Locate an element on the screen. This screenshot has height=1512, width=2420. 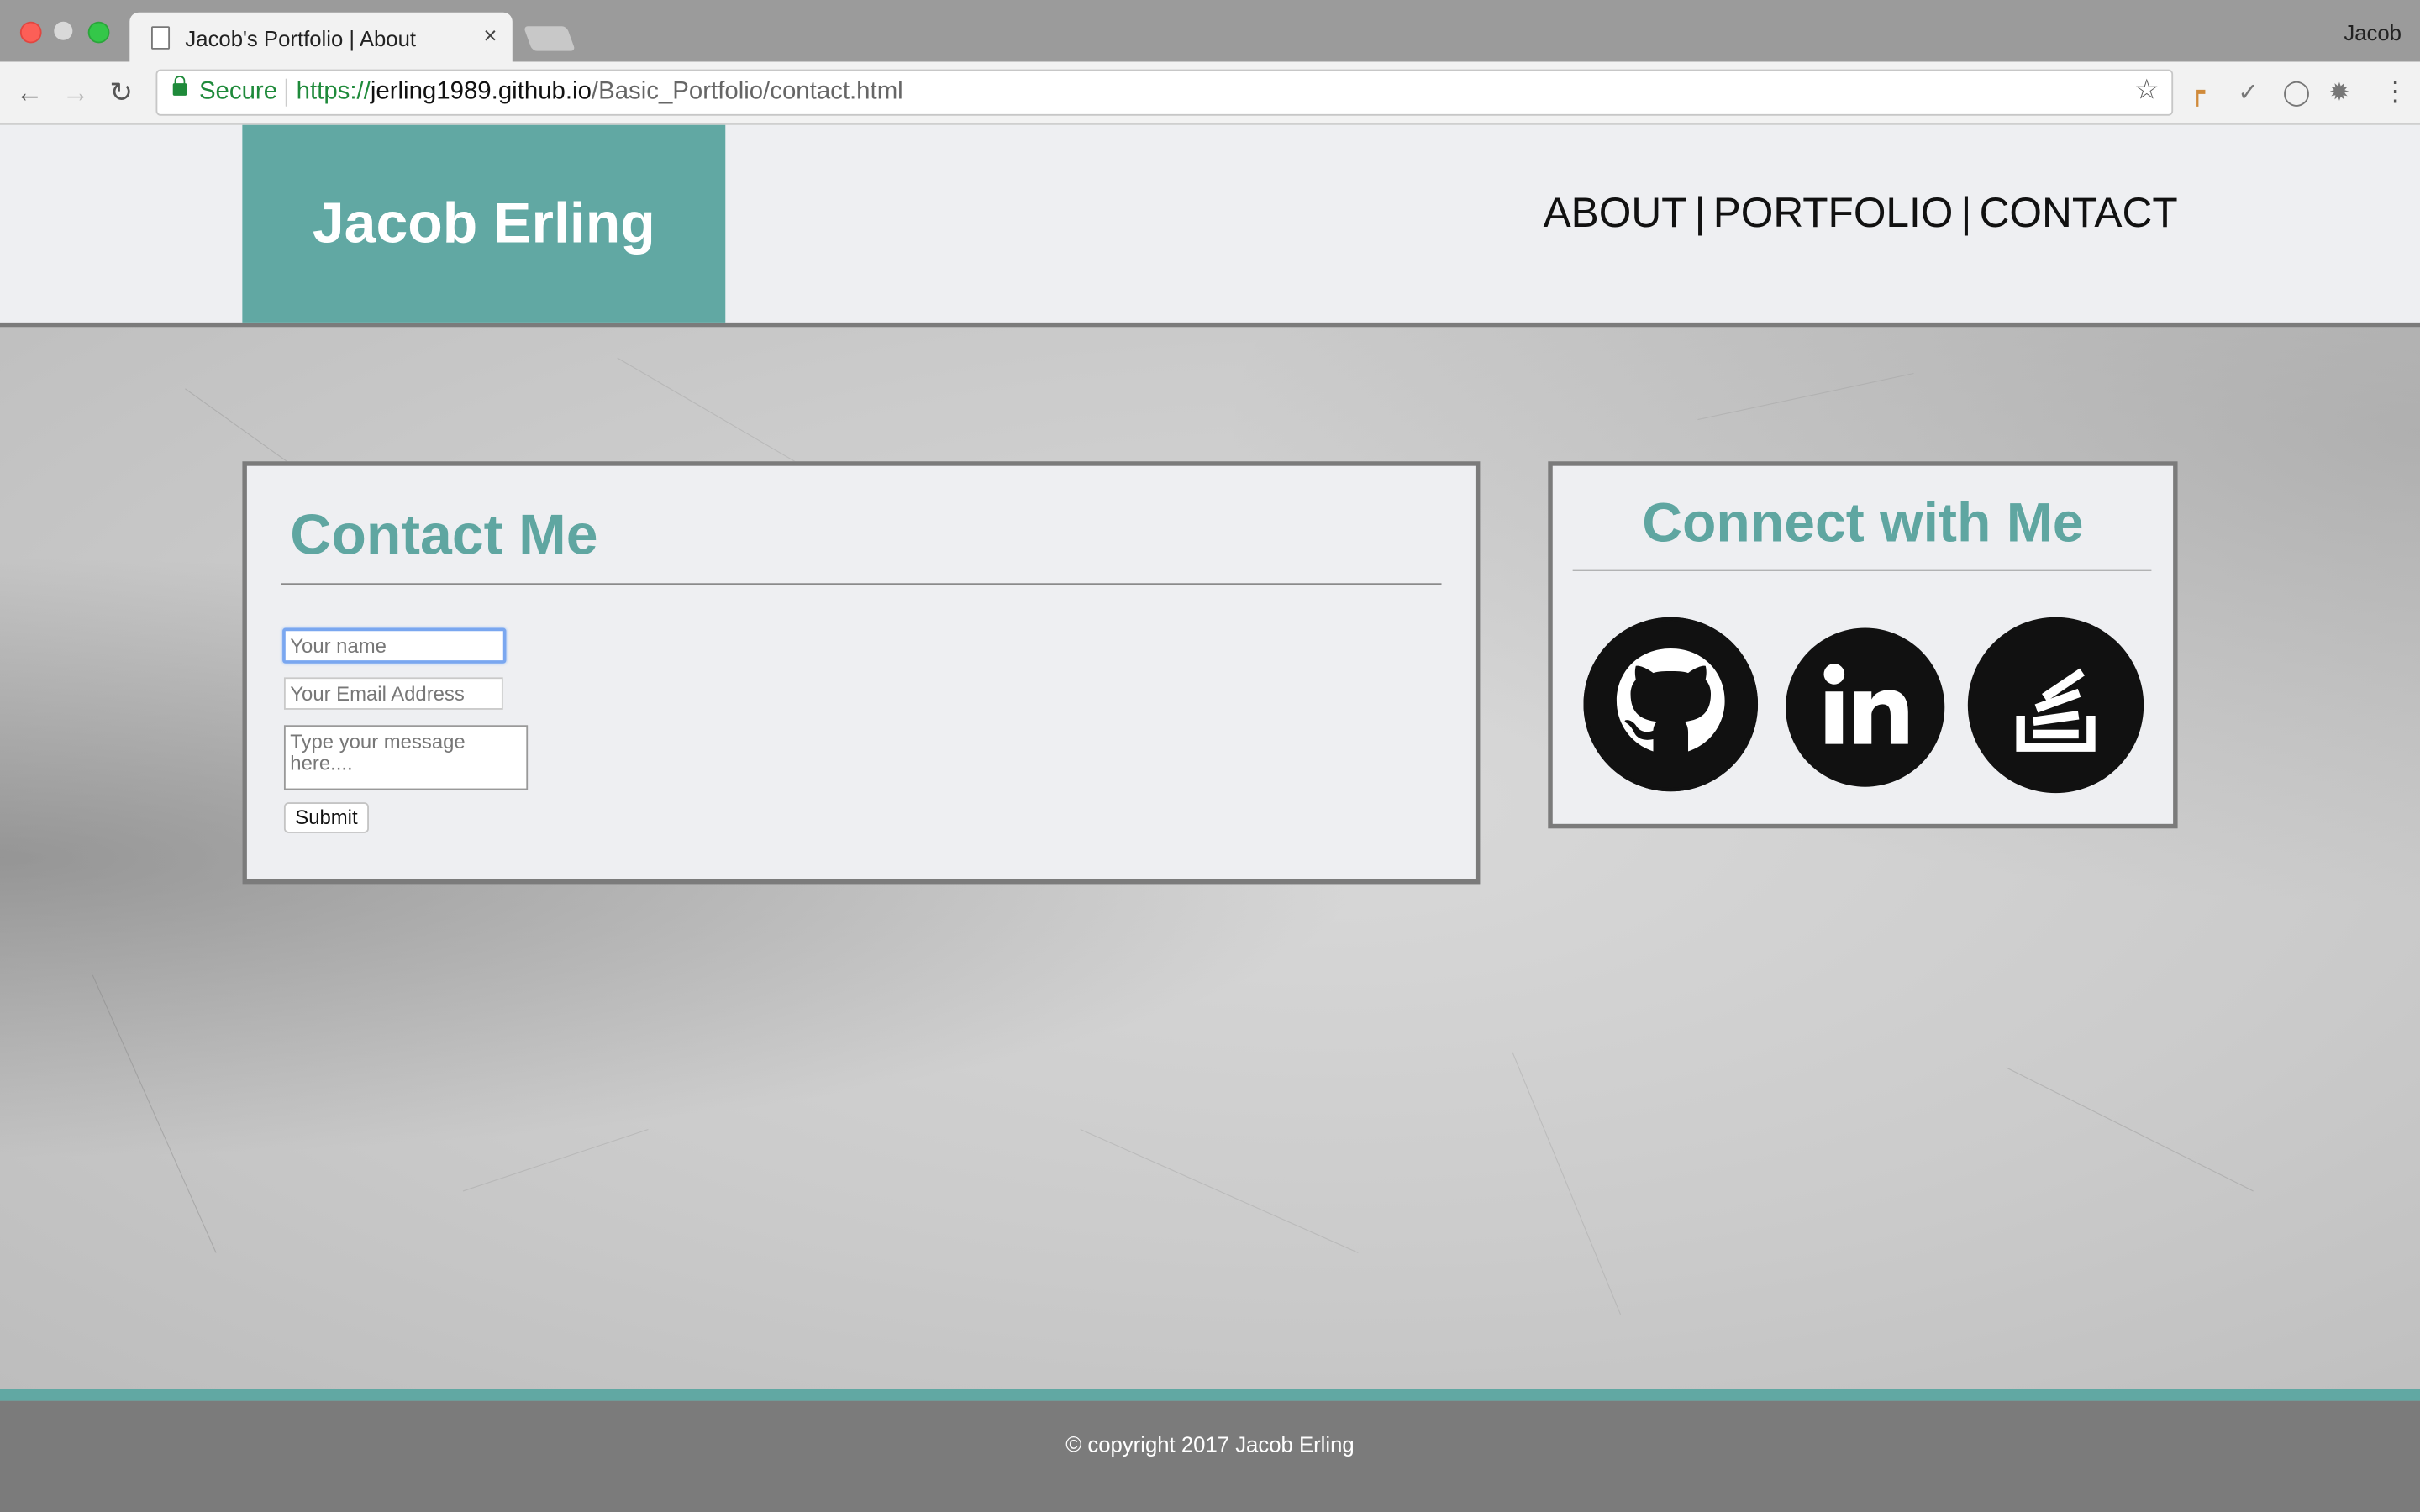
email-input: Your Email Address is located at coordinates (393, 693).